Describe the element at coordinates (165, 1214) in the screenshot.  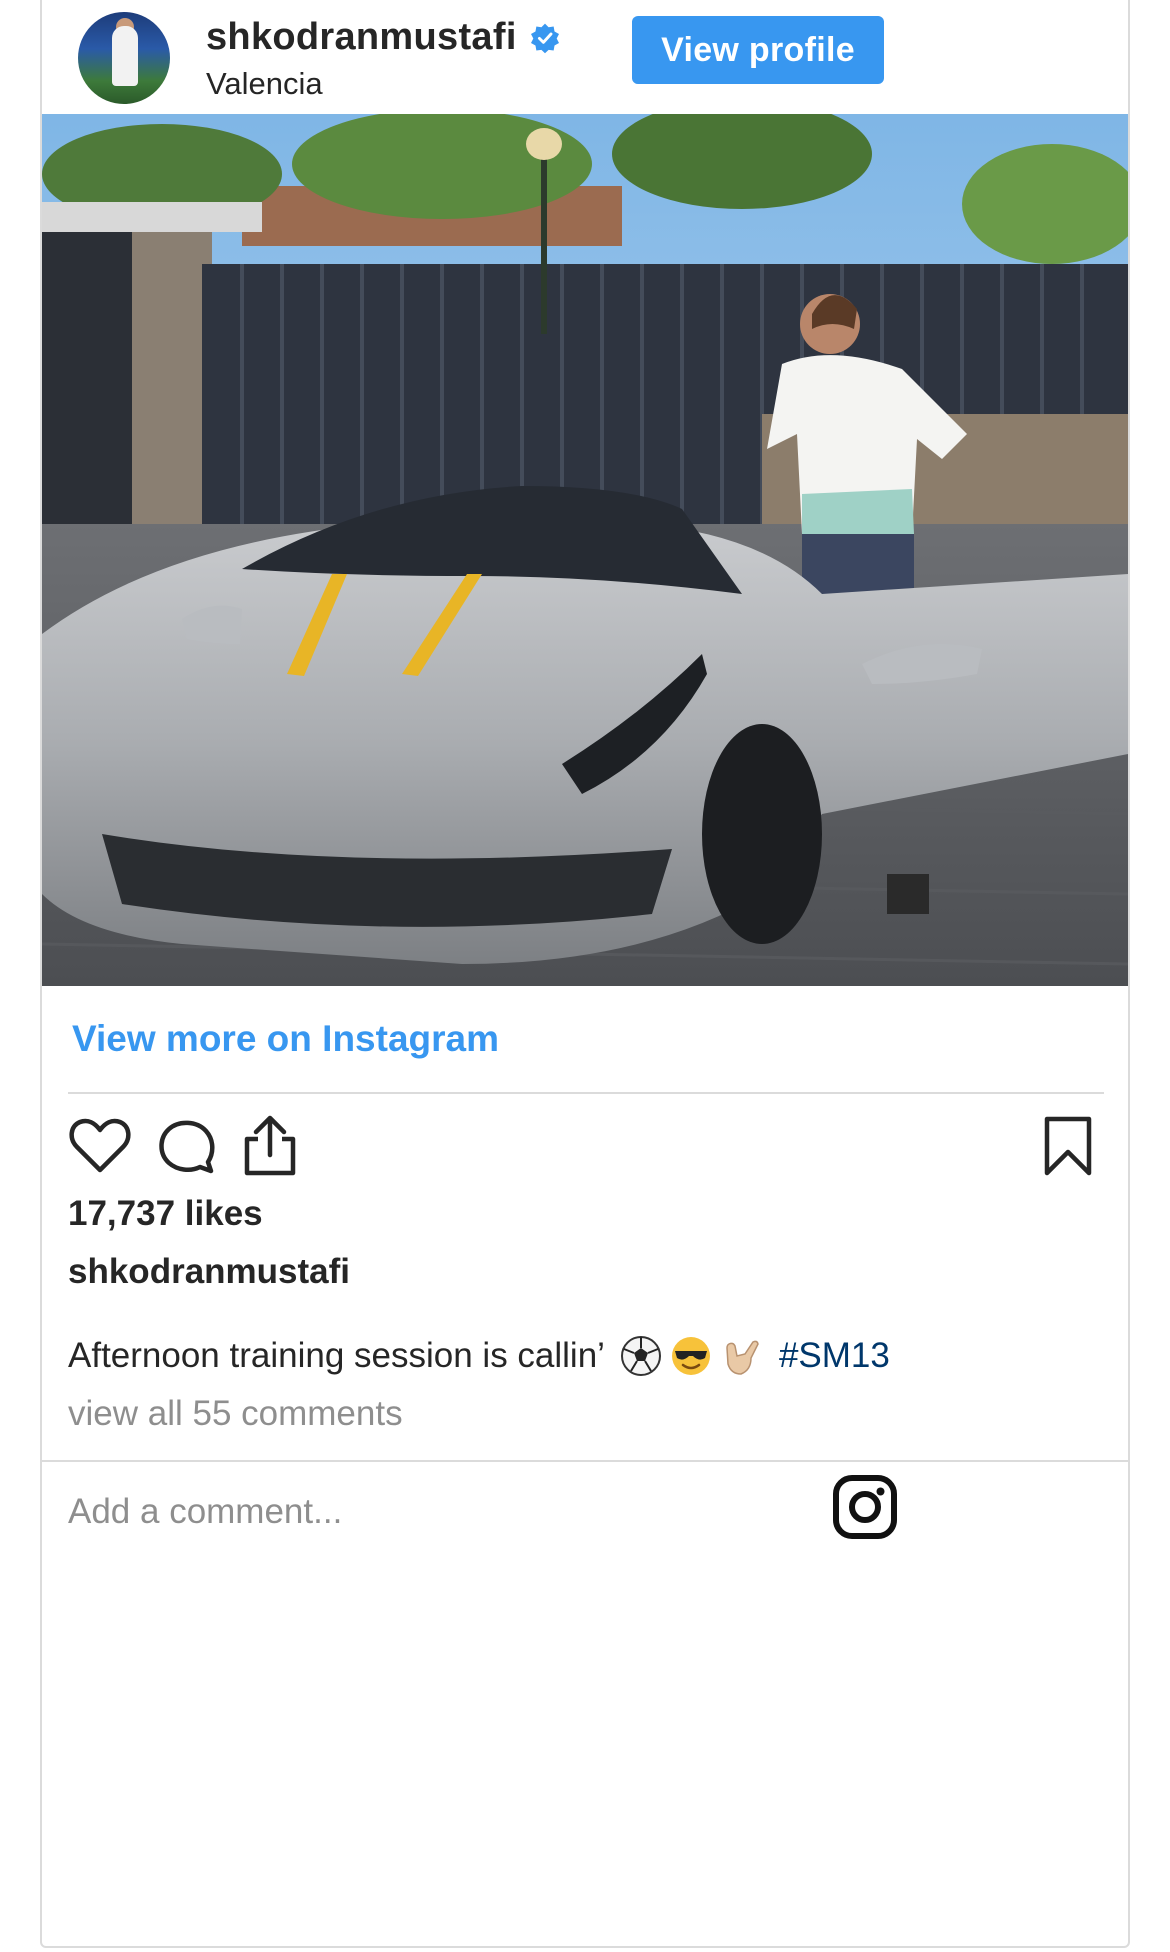
I see `likes-count: 17,737 likes` at that location.